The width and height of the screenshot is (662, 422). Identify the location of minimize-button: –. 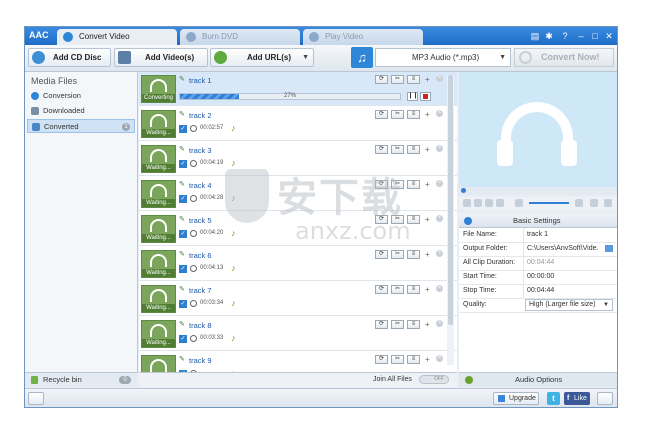
(581, 36).